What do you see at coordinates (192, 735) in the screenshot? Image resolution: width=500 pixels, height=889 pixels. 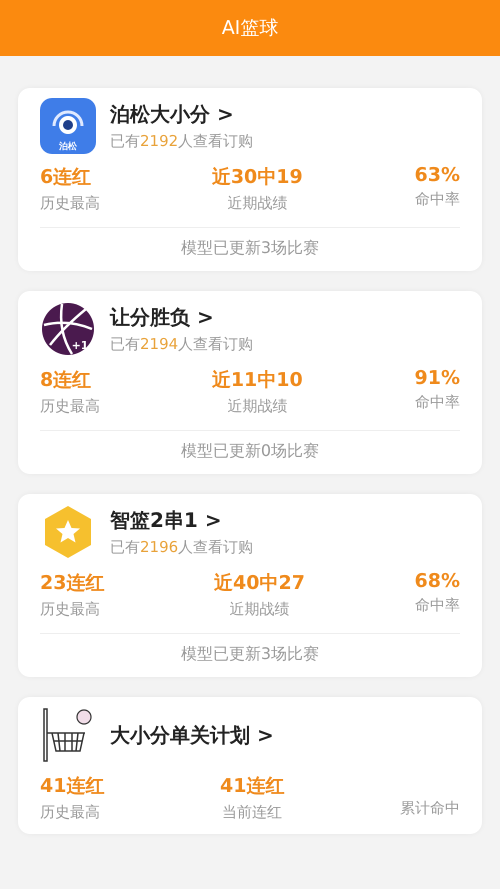 I see `card-title-link: 大小分单关计划 >` at bounding box center [192, 735].